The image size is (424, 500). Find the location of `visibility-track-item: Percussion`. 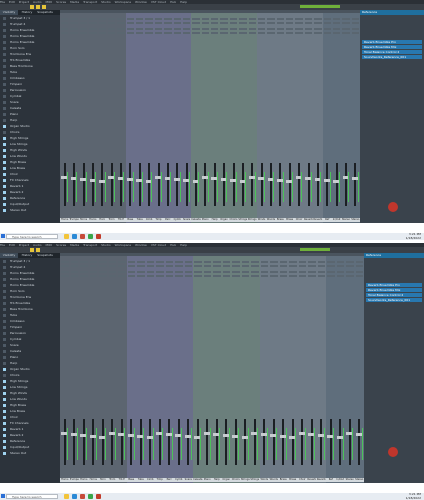

visibility-track-item: Percussion is located at coordinates (30, 333).